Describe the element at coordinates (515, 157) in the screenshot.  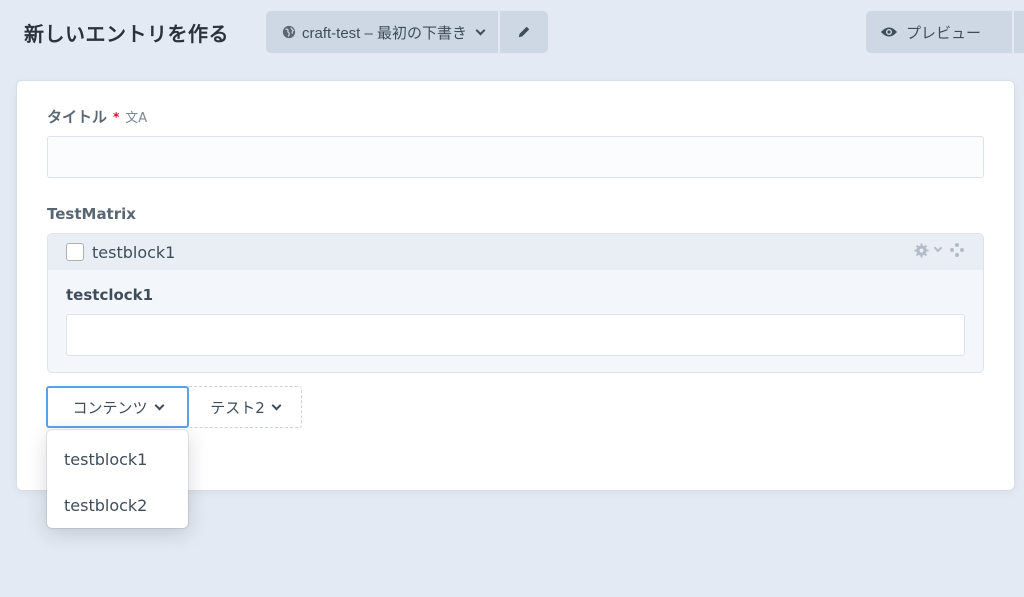
I see `title-input` at that location.